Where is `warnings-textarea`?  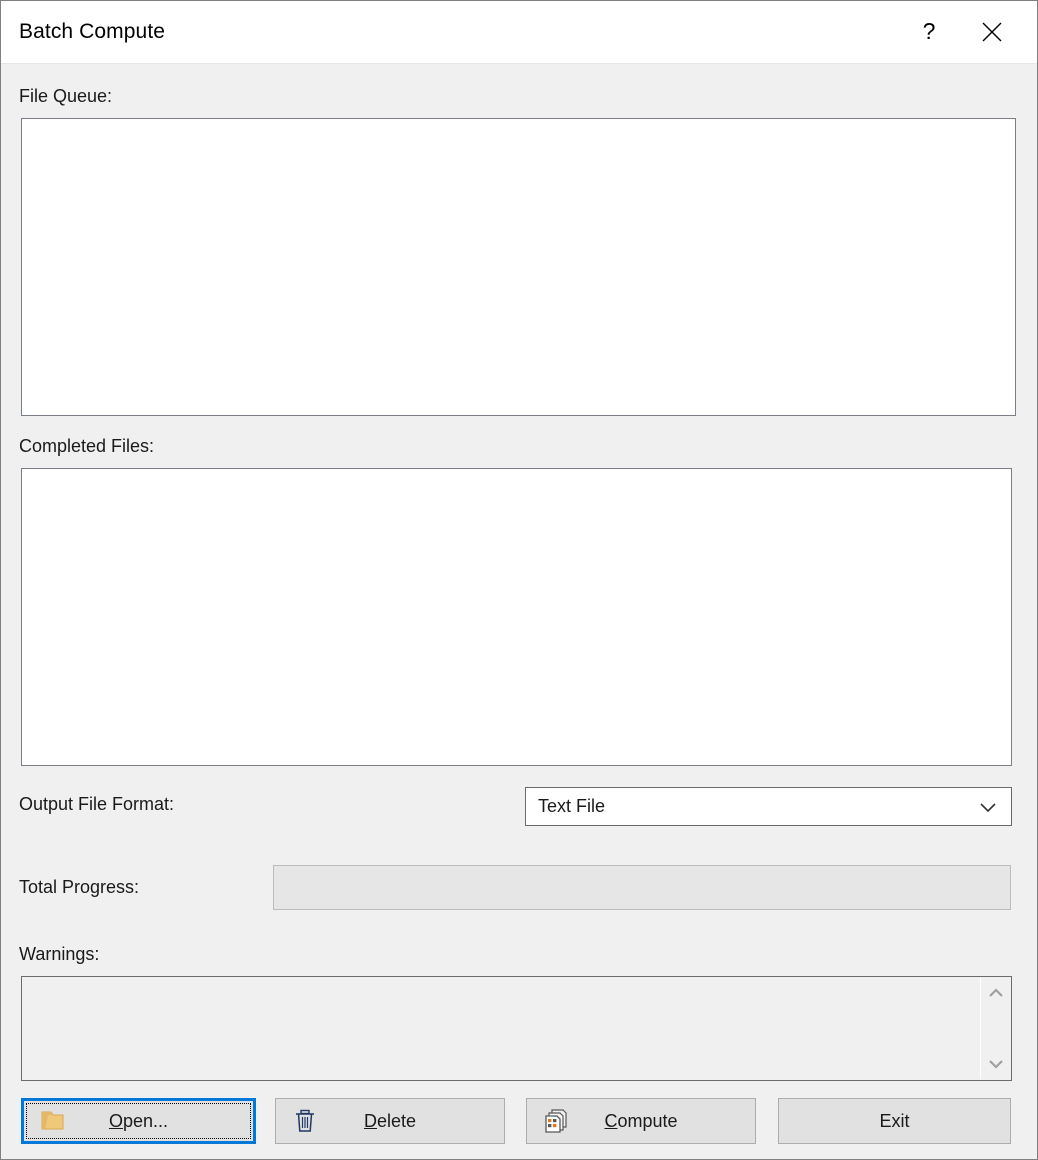 warnings-textarea is located at coordinates (516, 1028).